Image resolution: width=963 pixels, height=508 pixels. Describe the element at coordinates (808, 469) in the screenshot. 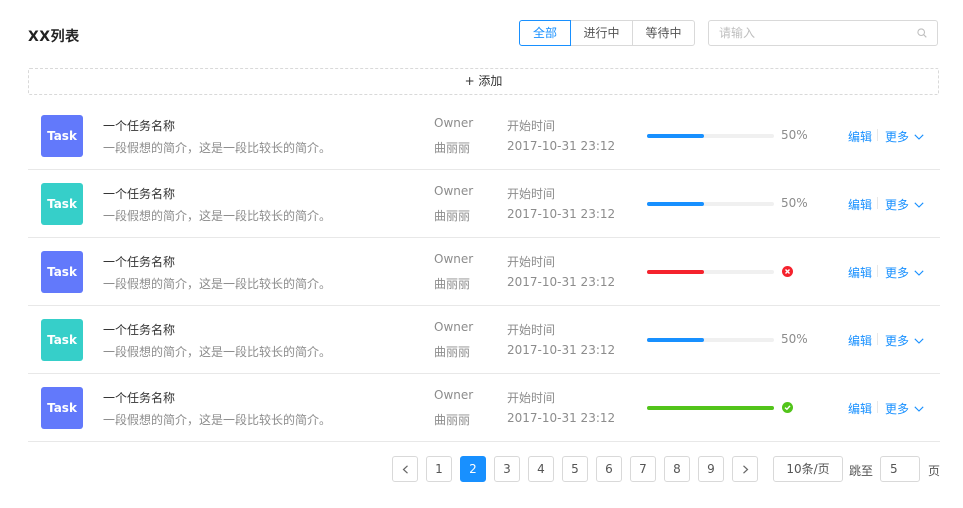

I see `page-size-select: 10条/页` at that location.